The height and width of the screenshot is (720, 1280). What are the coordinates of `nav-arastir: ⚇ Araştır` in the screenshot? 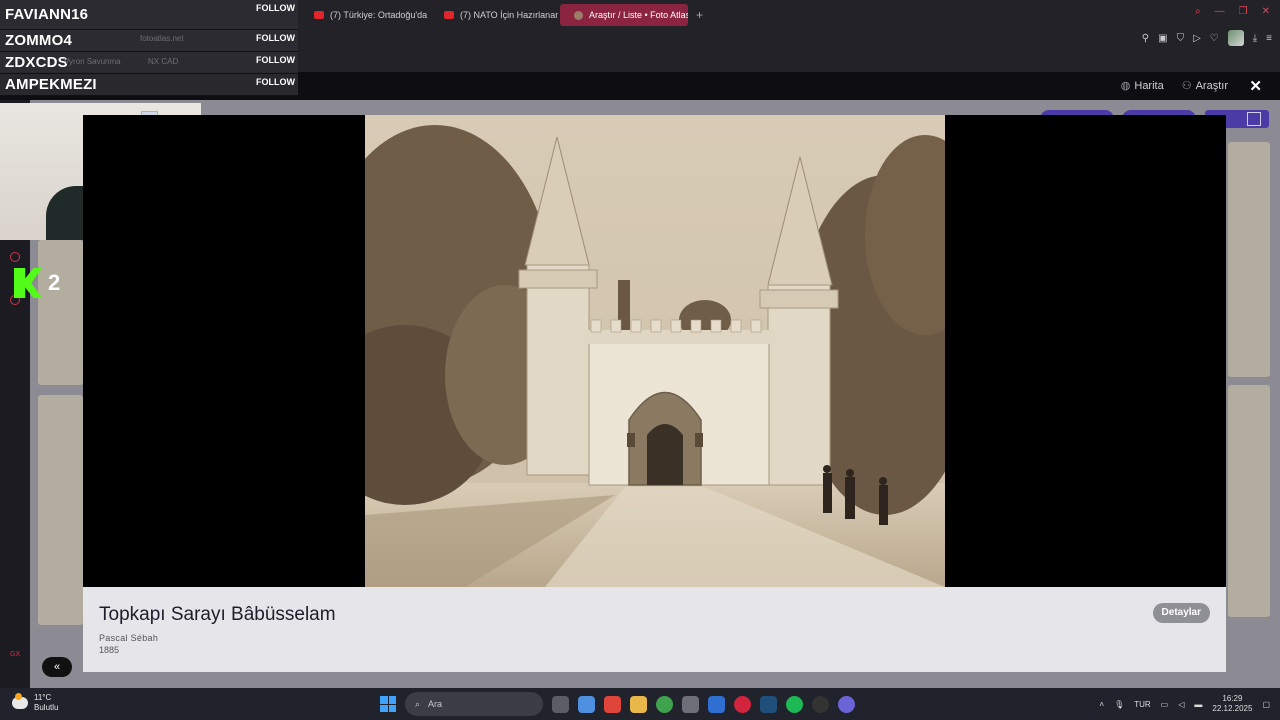 It's located at (1205, 85).